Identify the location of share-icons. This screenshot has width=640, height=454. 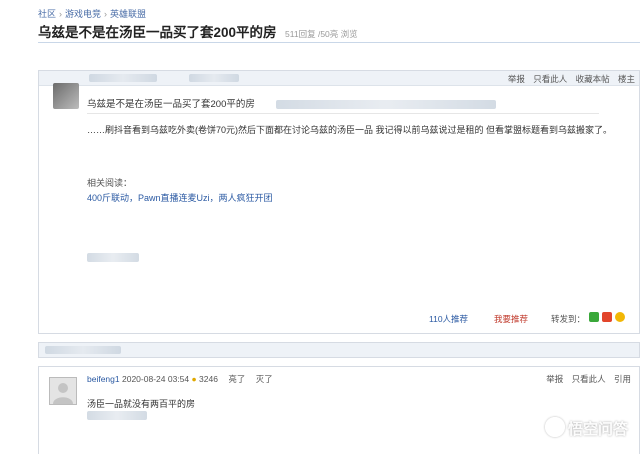
(608, 316).